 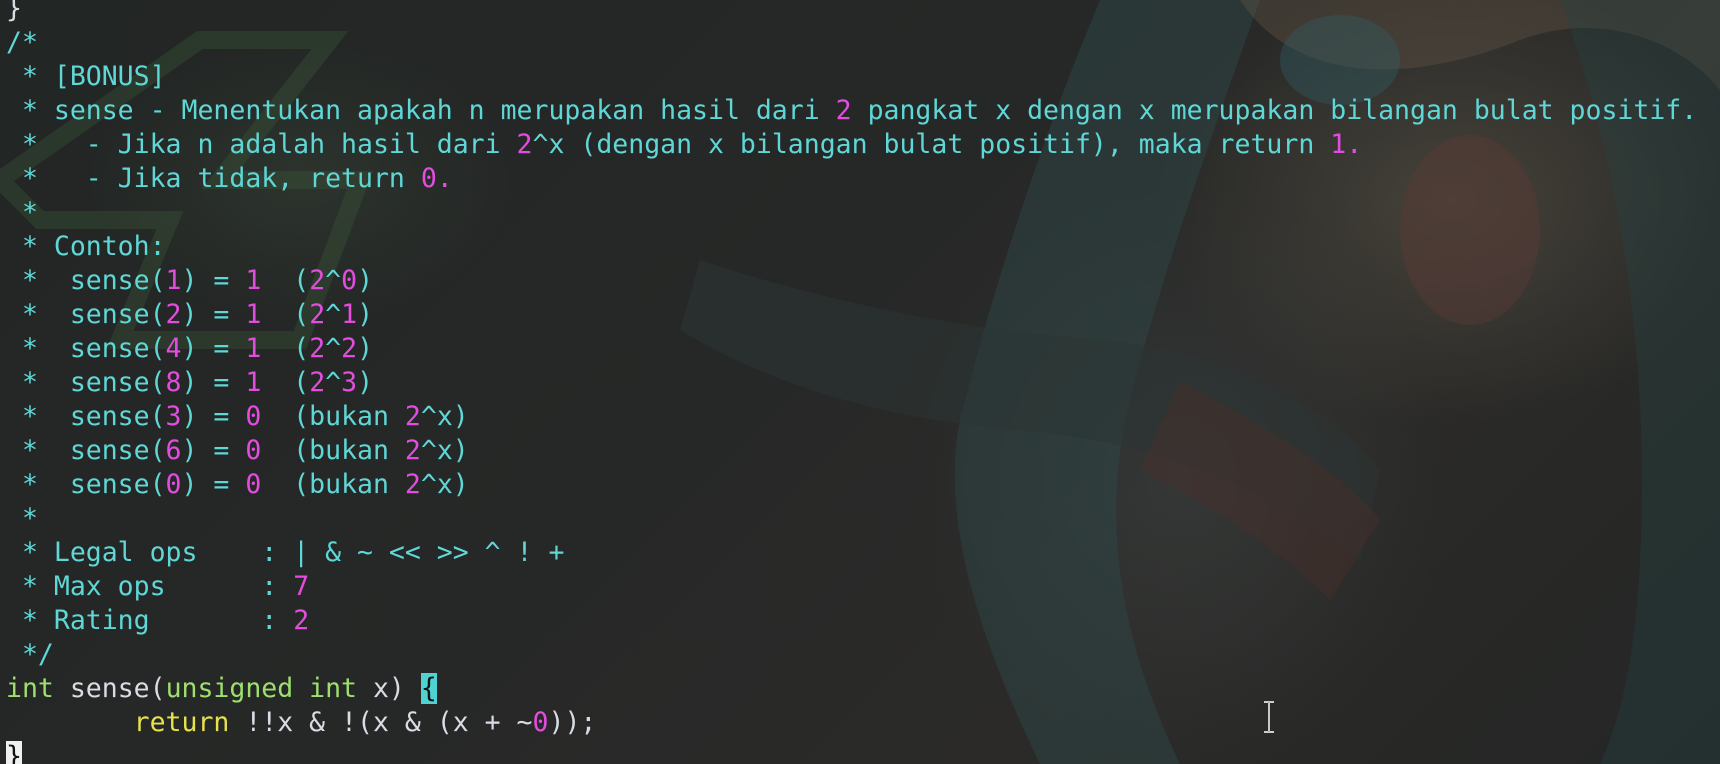 What do you see at coordinates (851, 43) in the screenshot?
I see `code-line: /*` at bounding box center [851, 43].